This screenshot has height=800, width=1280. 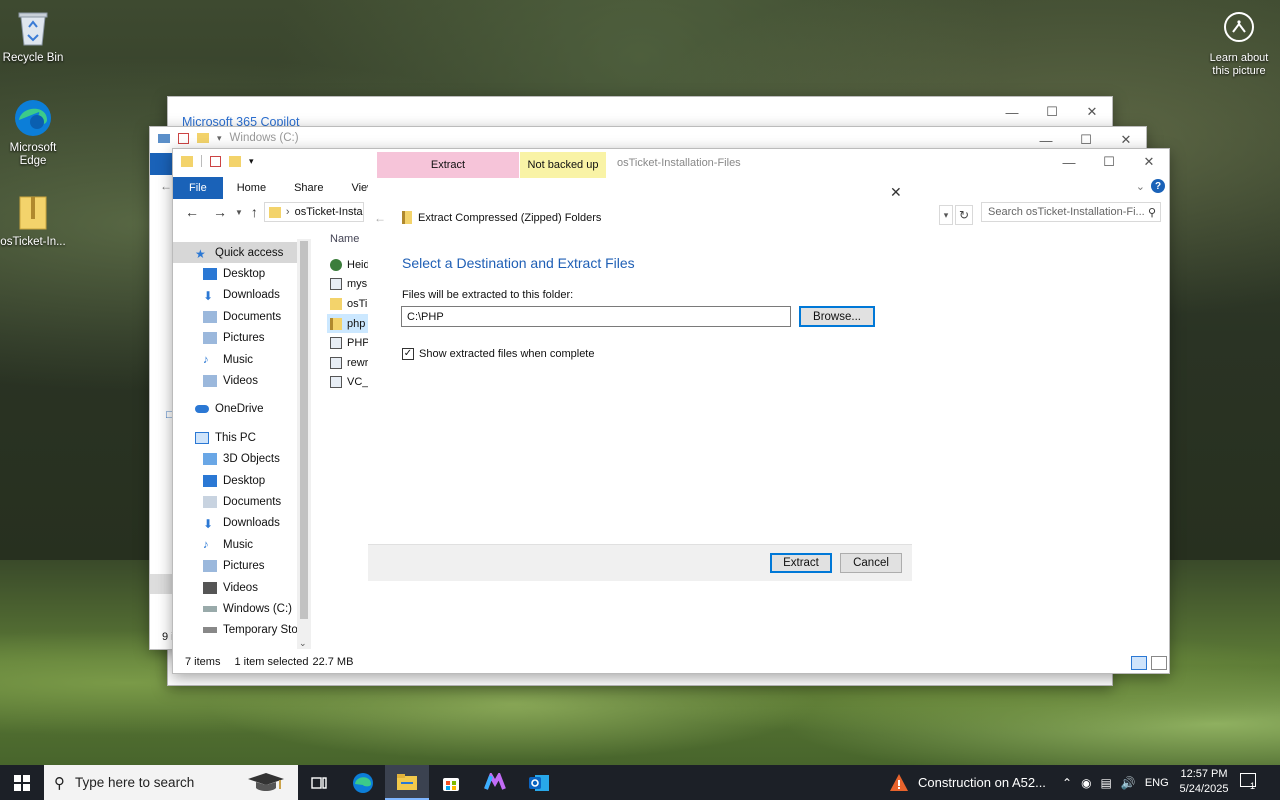 What do you see at coordinates (1140, 186) in the screenshot?
I see `ribbon-expand-icon: ⌄` at bounding box center [1140, 186].